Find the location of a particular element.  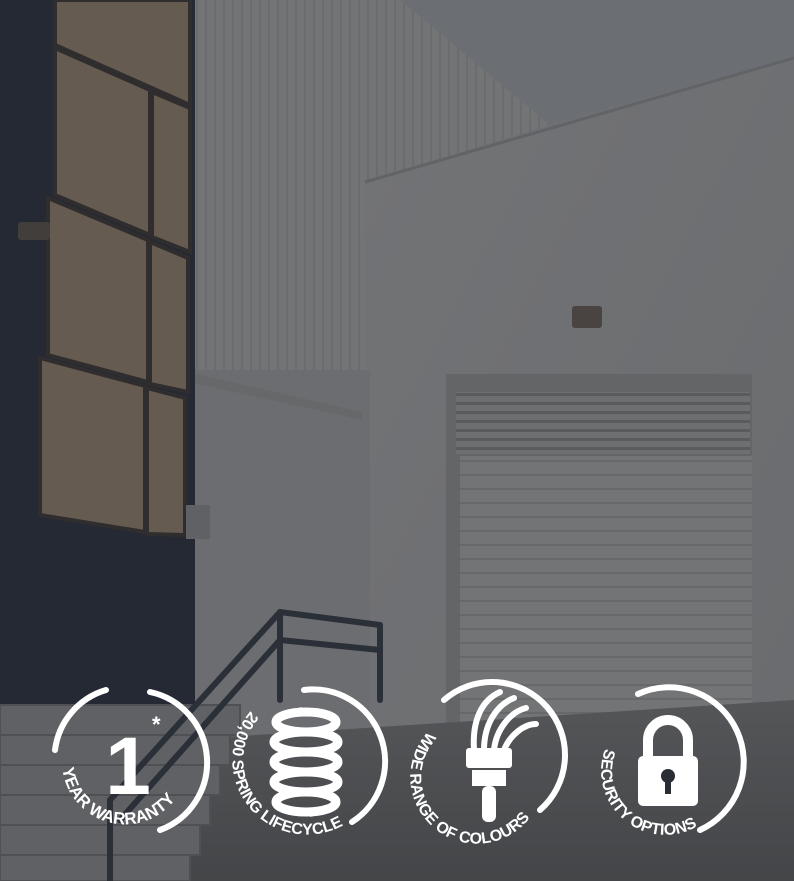

security-badge: SECURITY OPTIONS is located at coordinates (667, 765).